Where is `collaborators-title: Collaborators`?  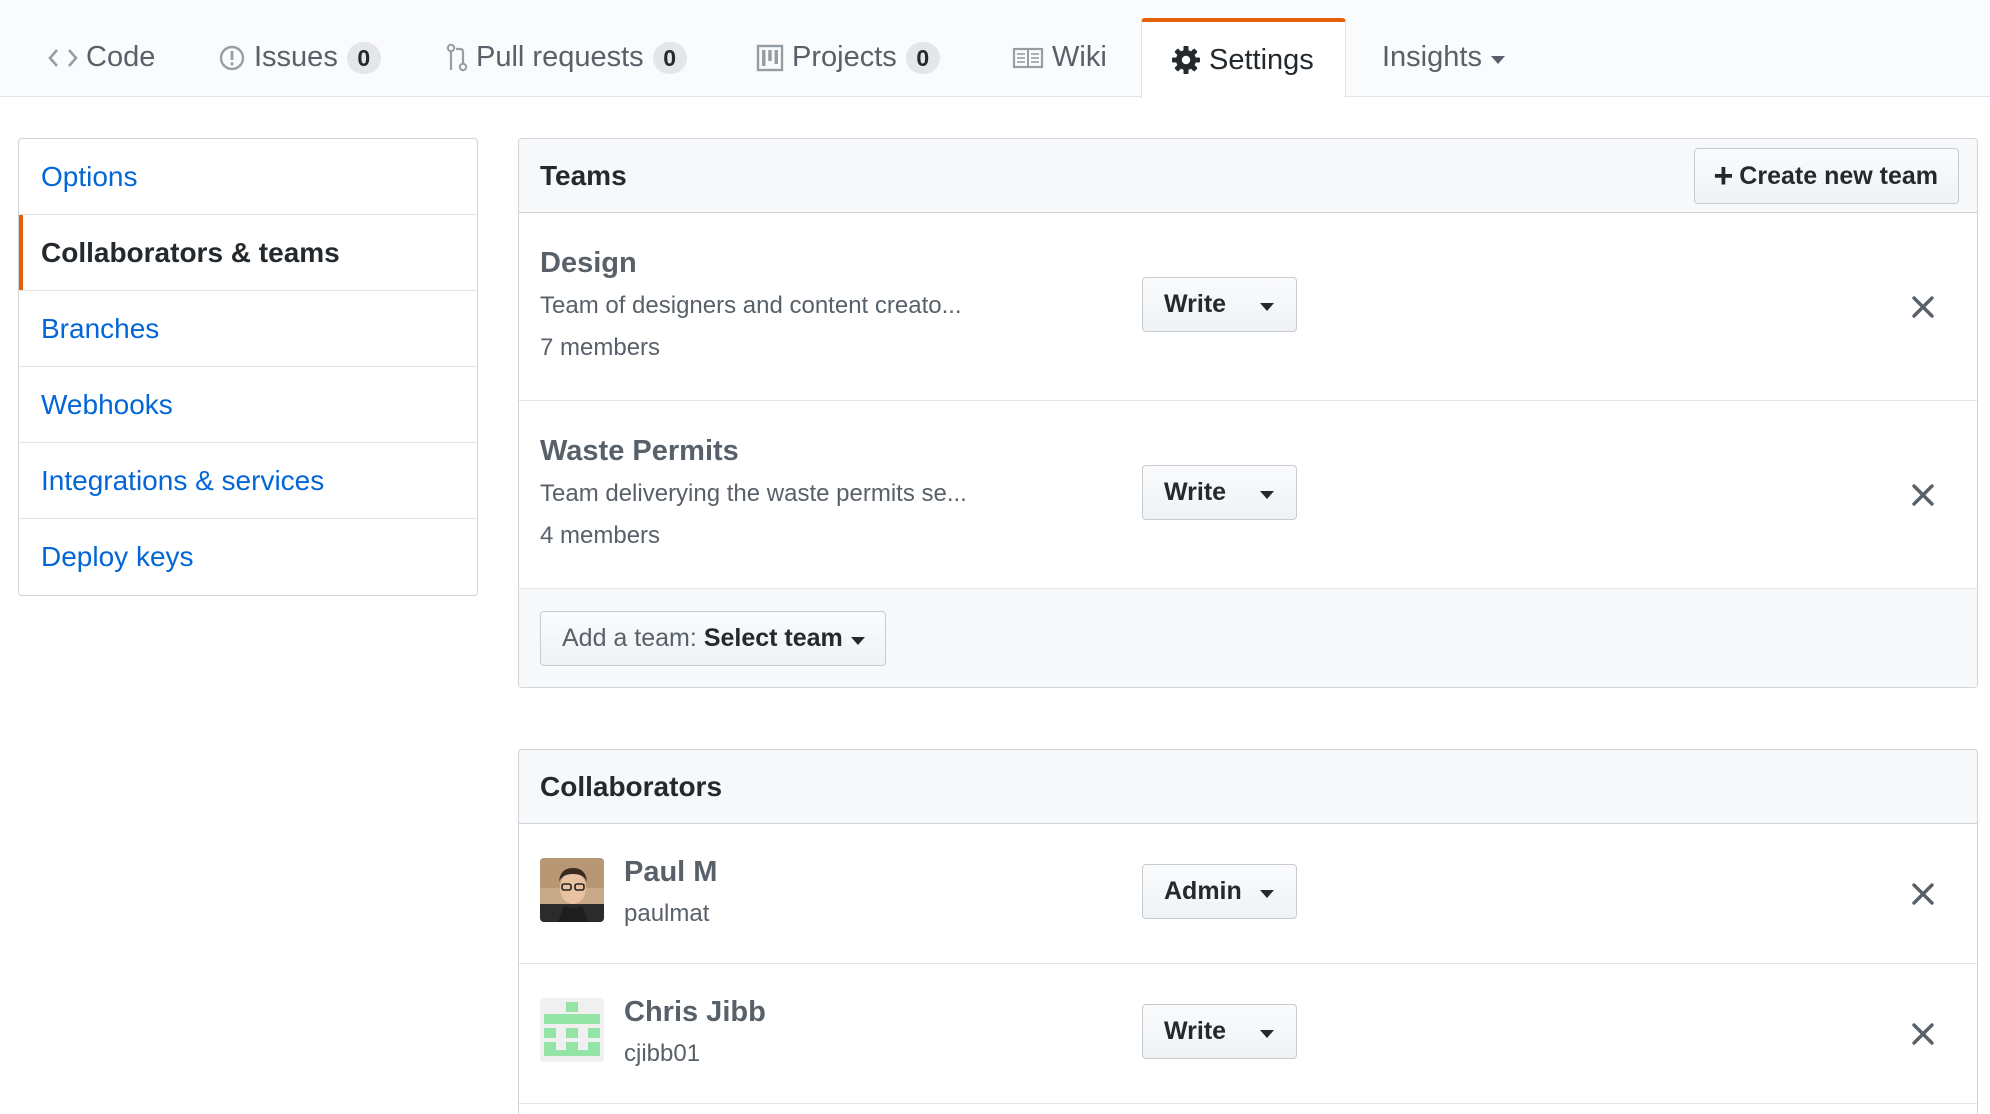
collaborators-title: Collaborators is located at coordinates (631, 786).